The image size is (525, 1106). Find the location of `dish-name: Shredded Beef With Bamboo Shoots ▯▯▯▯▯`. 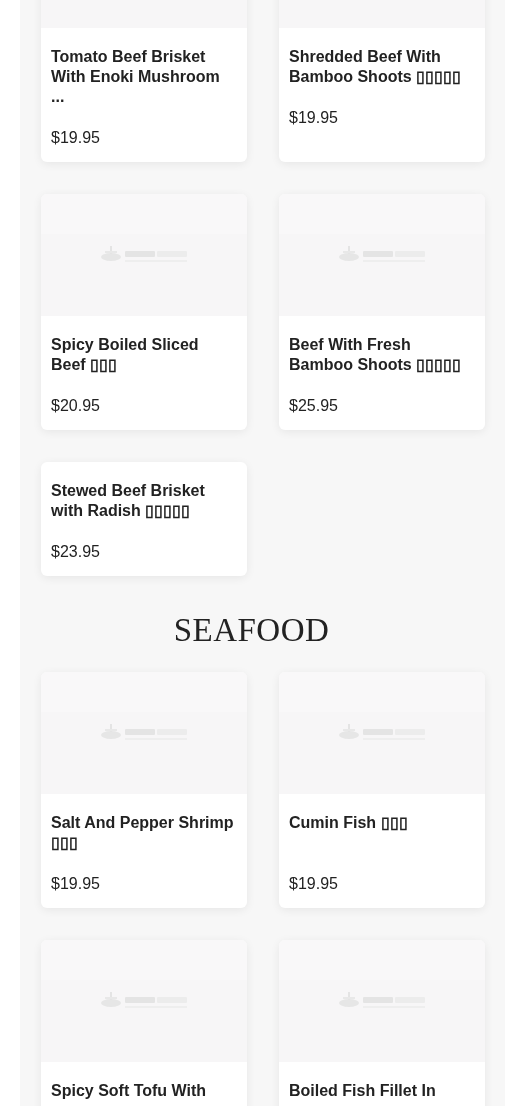

dish-name: Shredded Beef With Bamboo Shoots ▯▯▯▯▯ is located at coordinates (376, 67).